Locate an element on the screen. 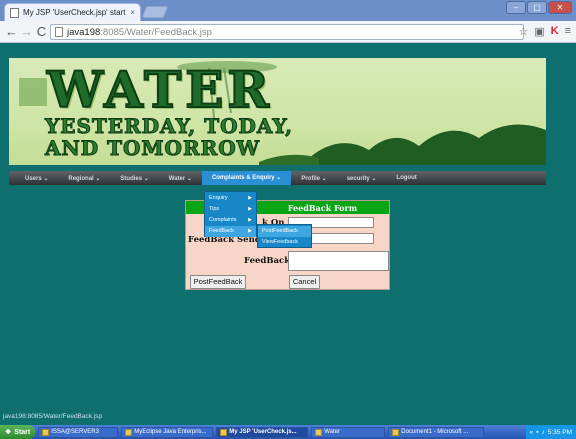  menu-regional: Regional ⌄ is located at coordinates (84, 178).